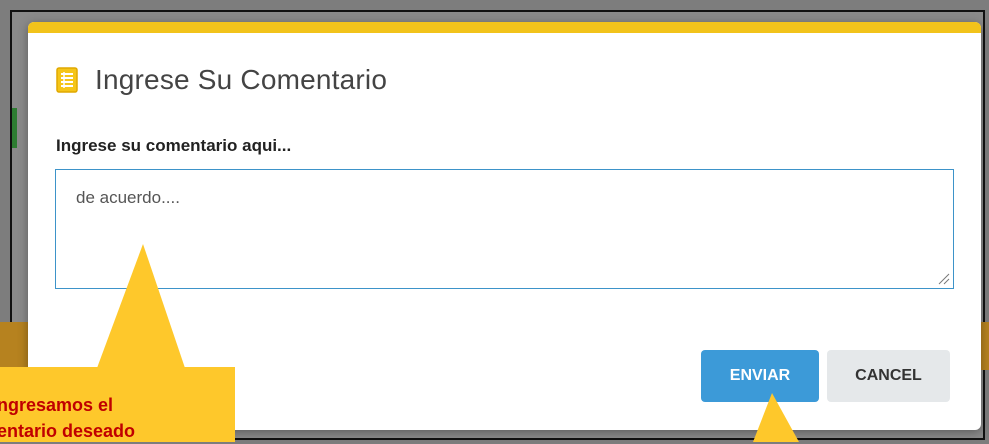 This screenshot has width=989, height=444. I want to click on callout-box: ngresamos el entario deseado, so click(117, 404).